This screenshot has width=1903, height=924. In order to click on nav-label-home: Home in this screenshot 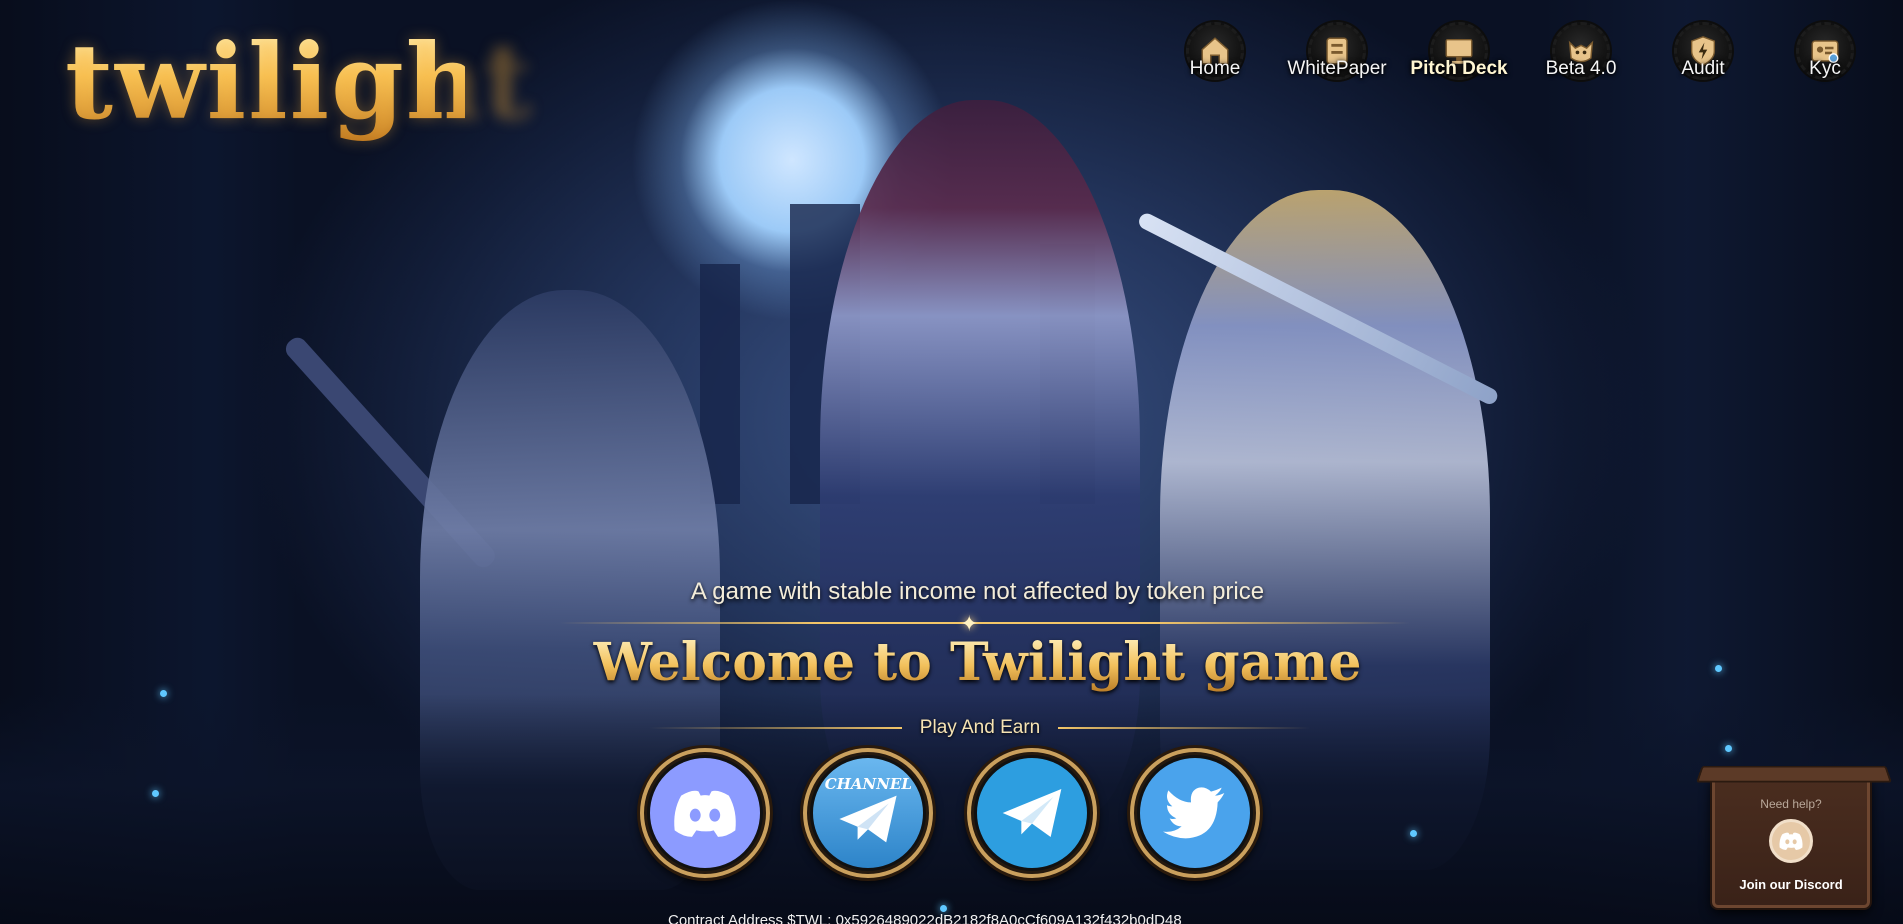, I will do `click(1215, 68)`.